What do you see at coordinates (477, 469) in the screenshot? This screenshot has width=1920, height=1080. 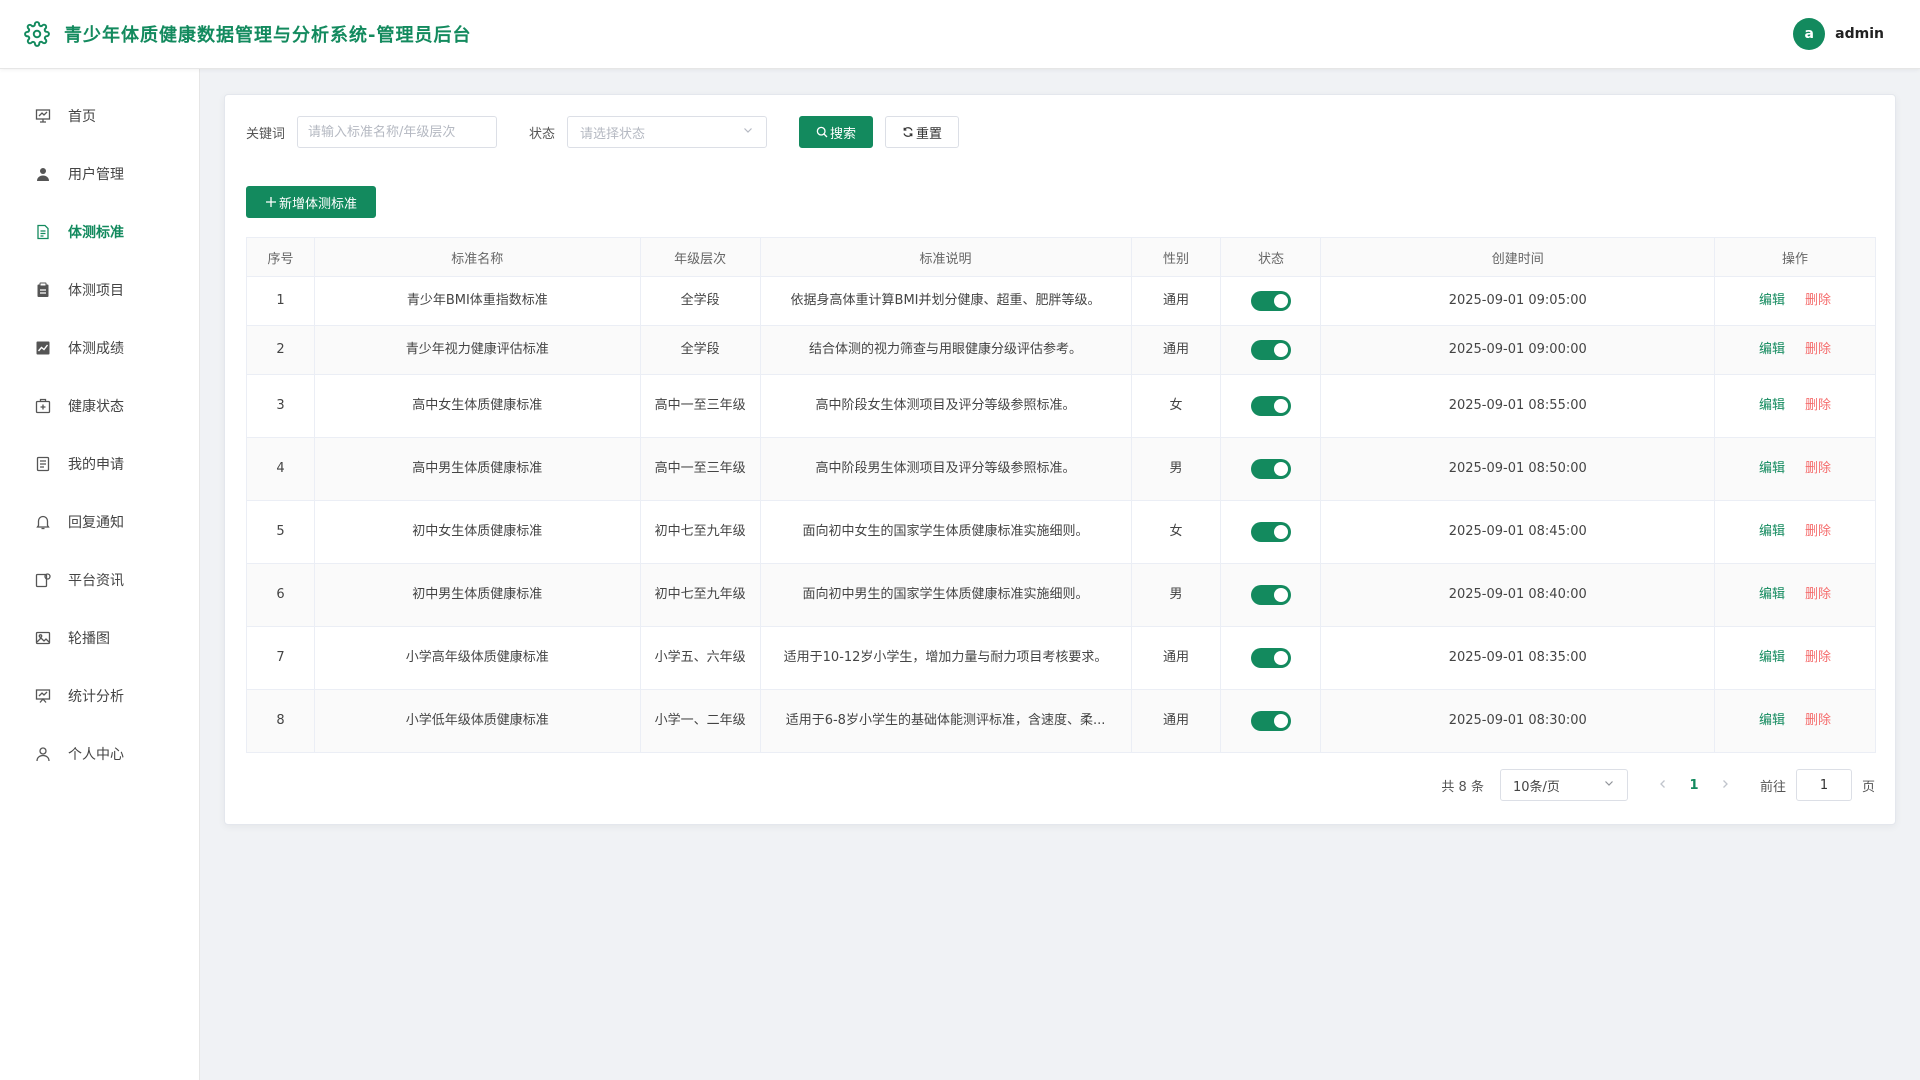 I see `cell-name: 高中男生体质健康标准` at bounding box center [477, 469].